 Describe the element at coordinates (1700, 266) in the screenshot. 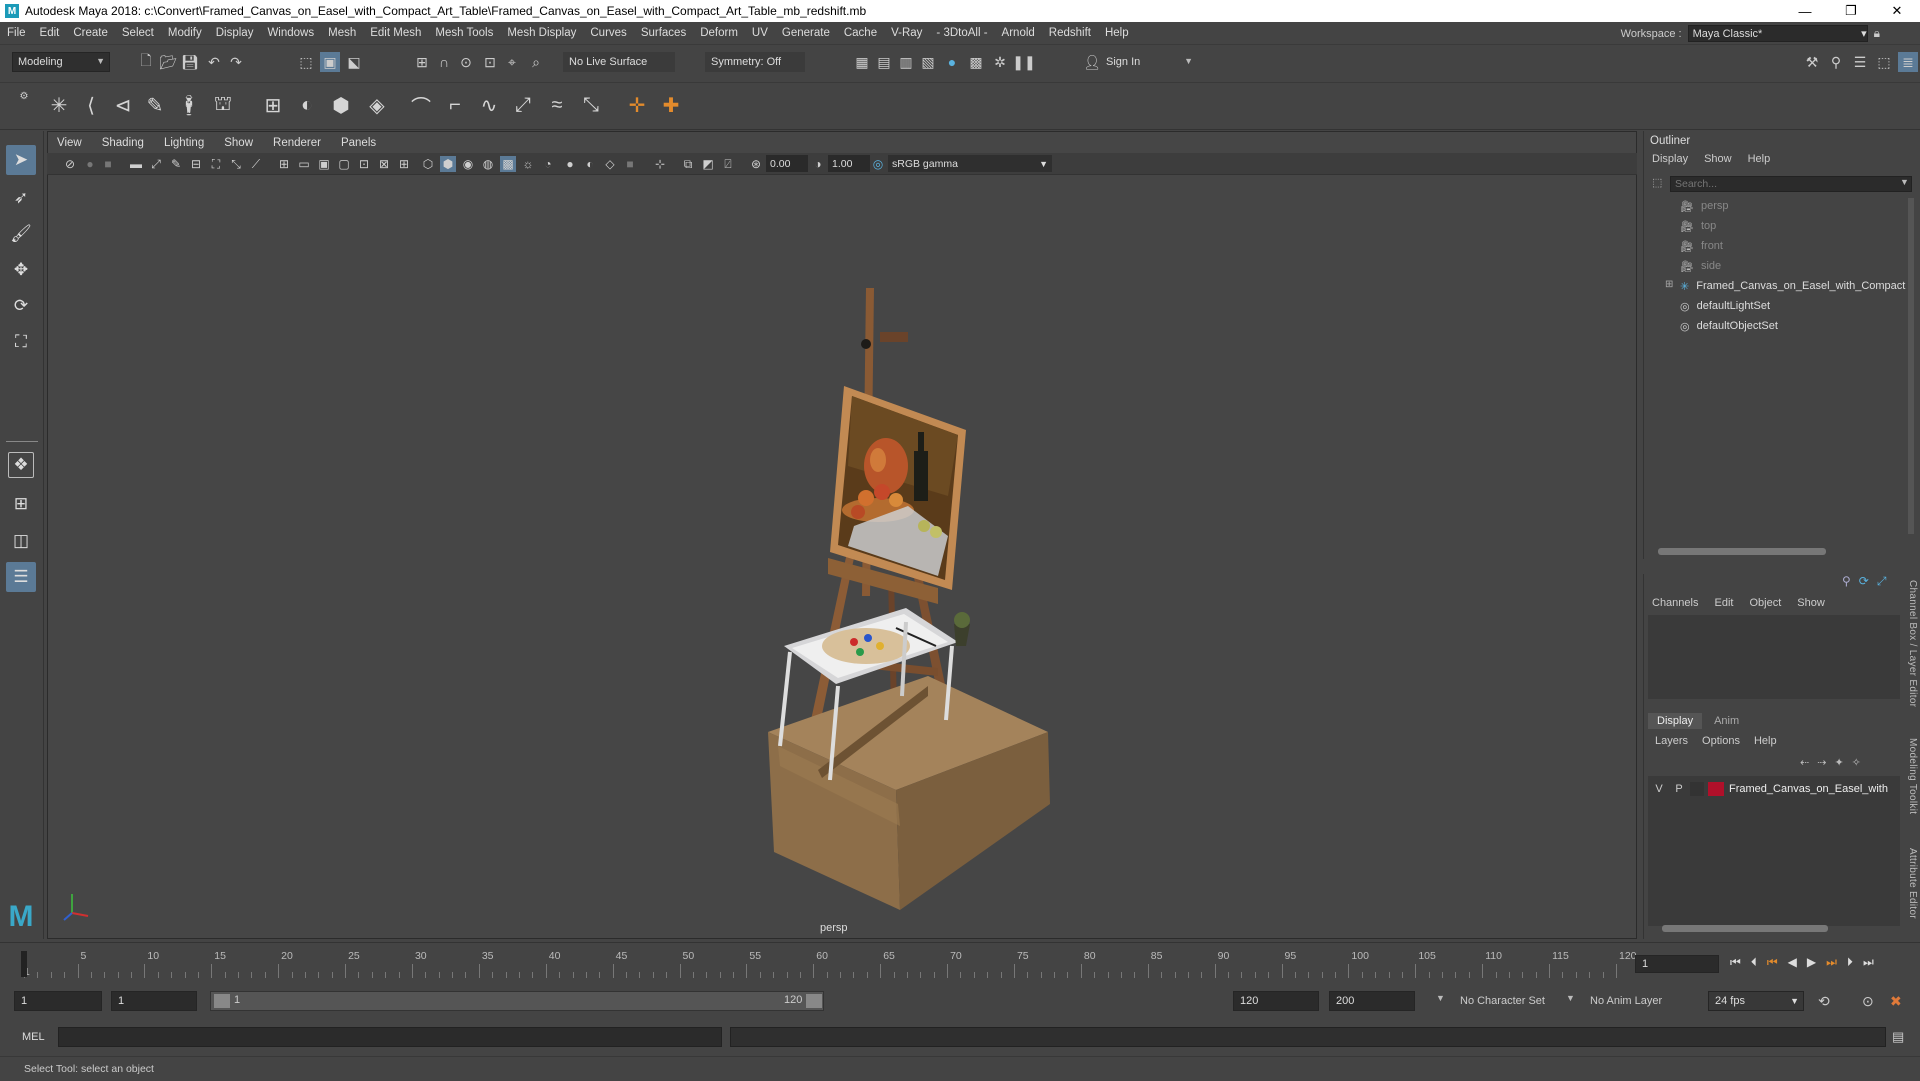

I see `outliner-item-side: 🎥︎ side` at that location.